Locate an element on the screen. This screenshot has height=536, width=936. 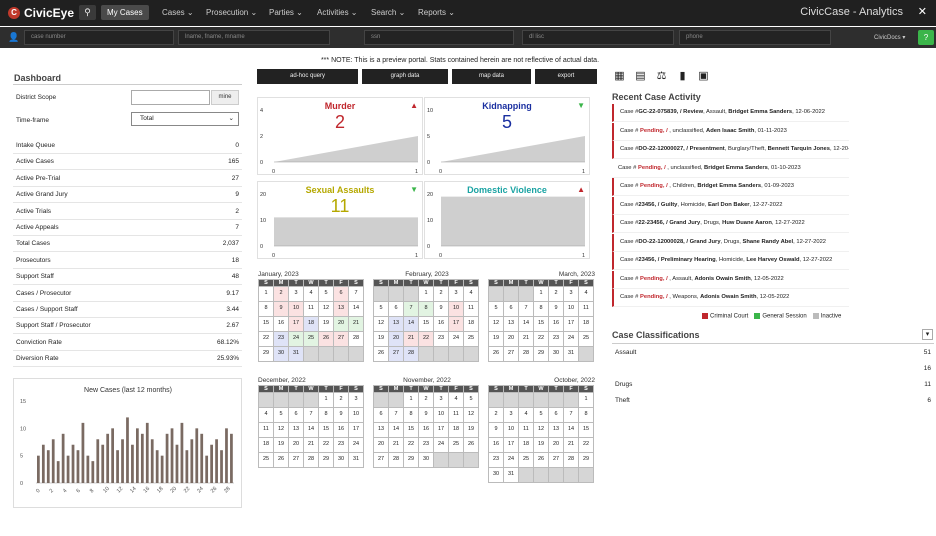
ledger-icon: ▣ is located at coordinates (703, 76).